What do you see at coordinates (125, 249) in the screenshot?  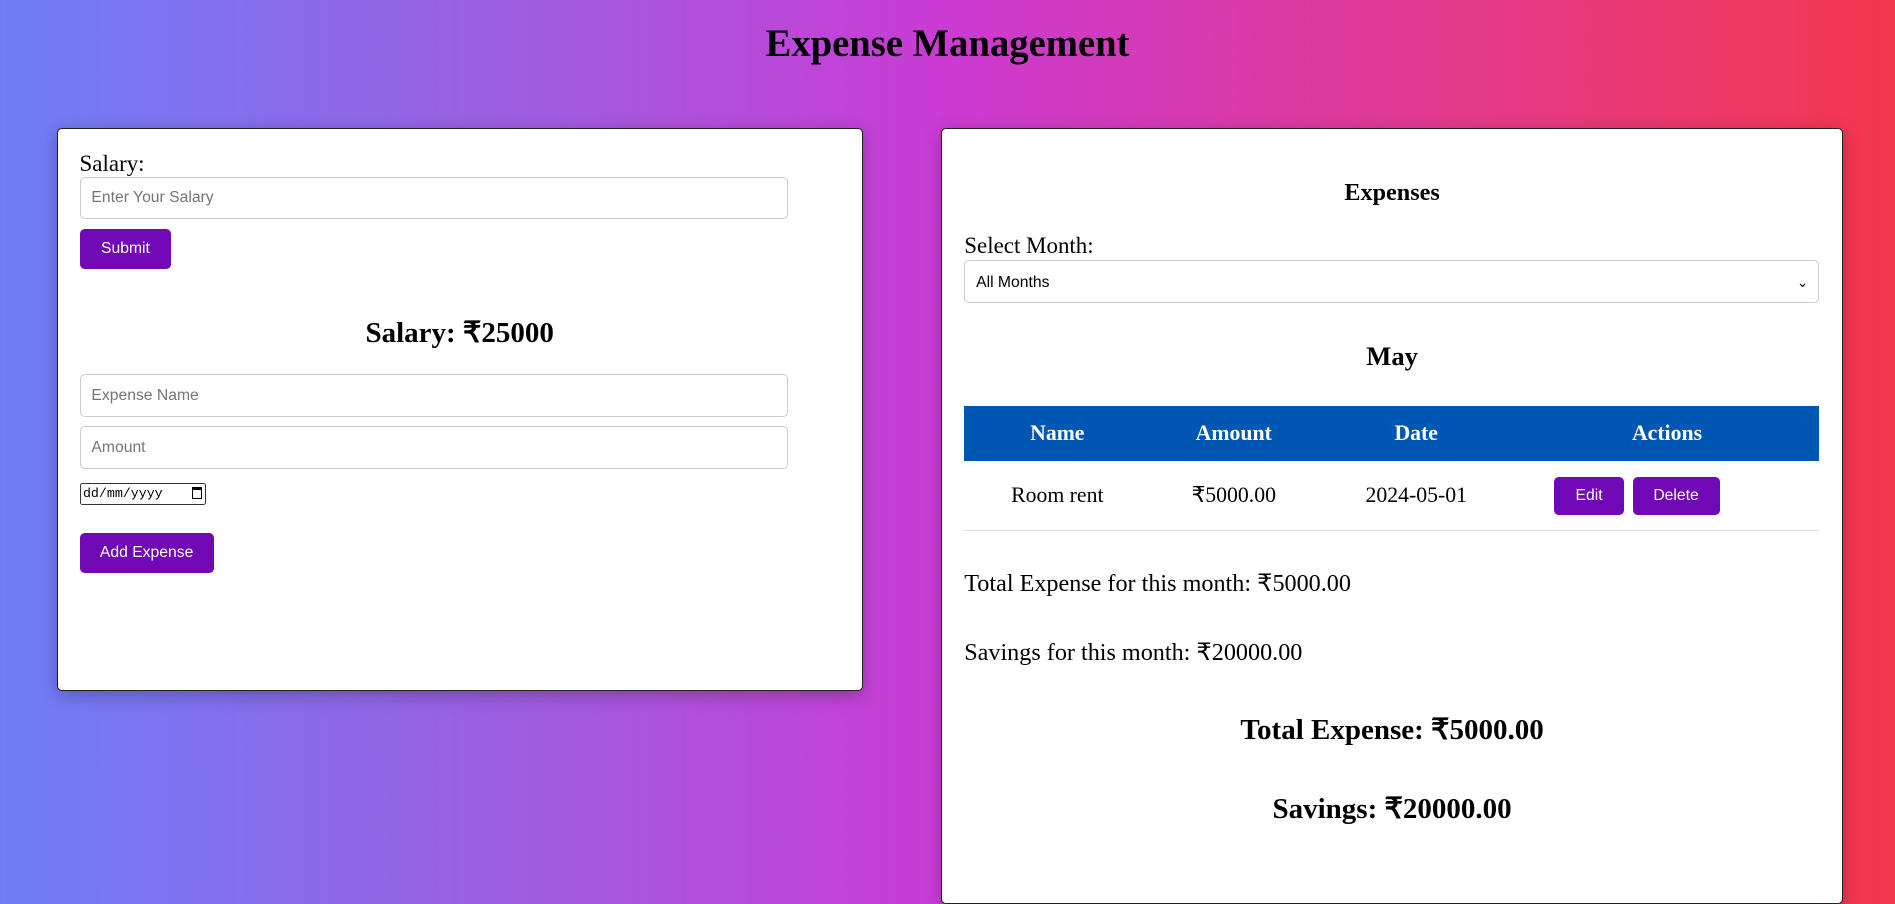 I see `submit-button: Submit` at bounding box center [125, 249].